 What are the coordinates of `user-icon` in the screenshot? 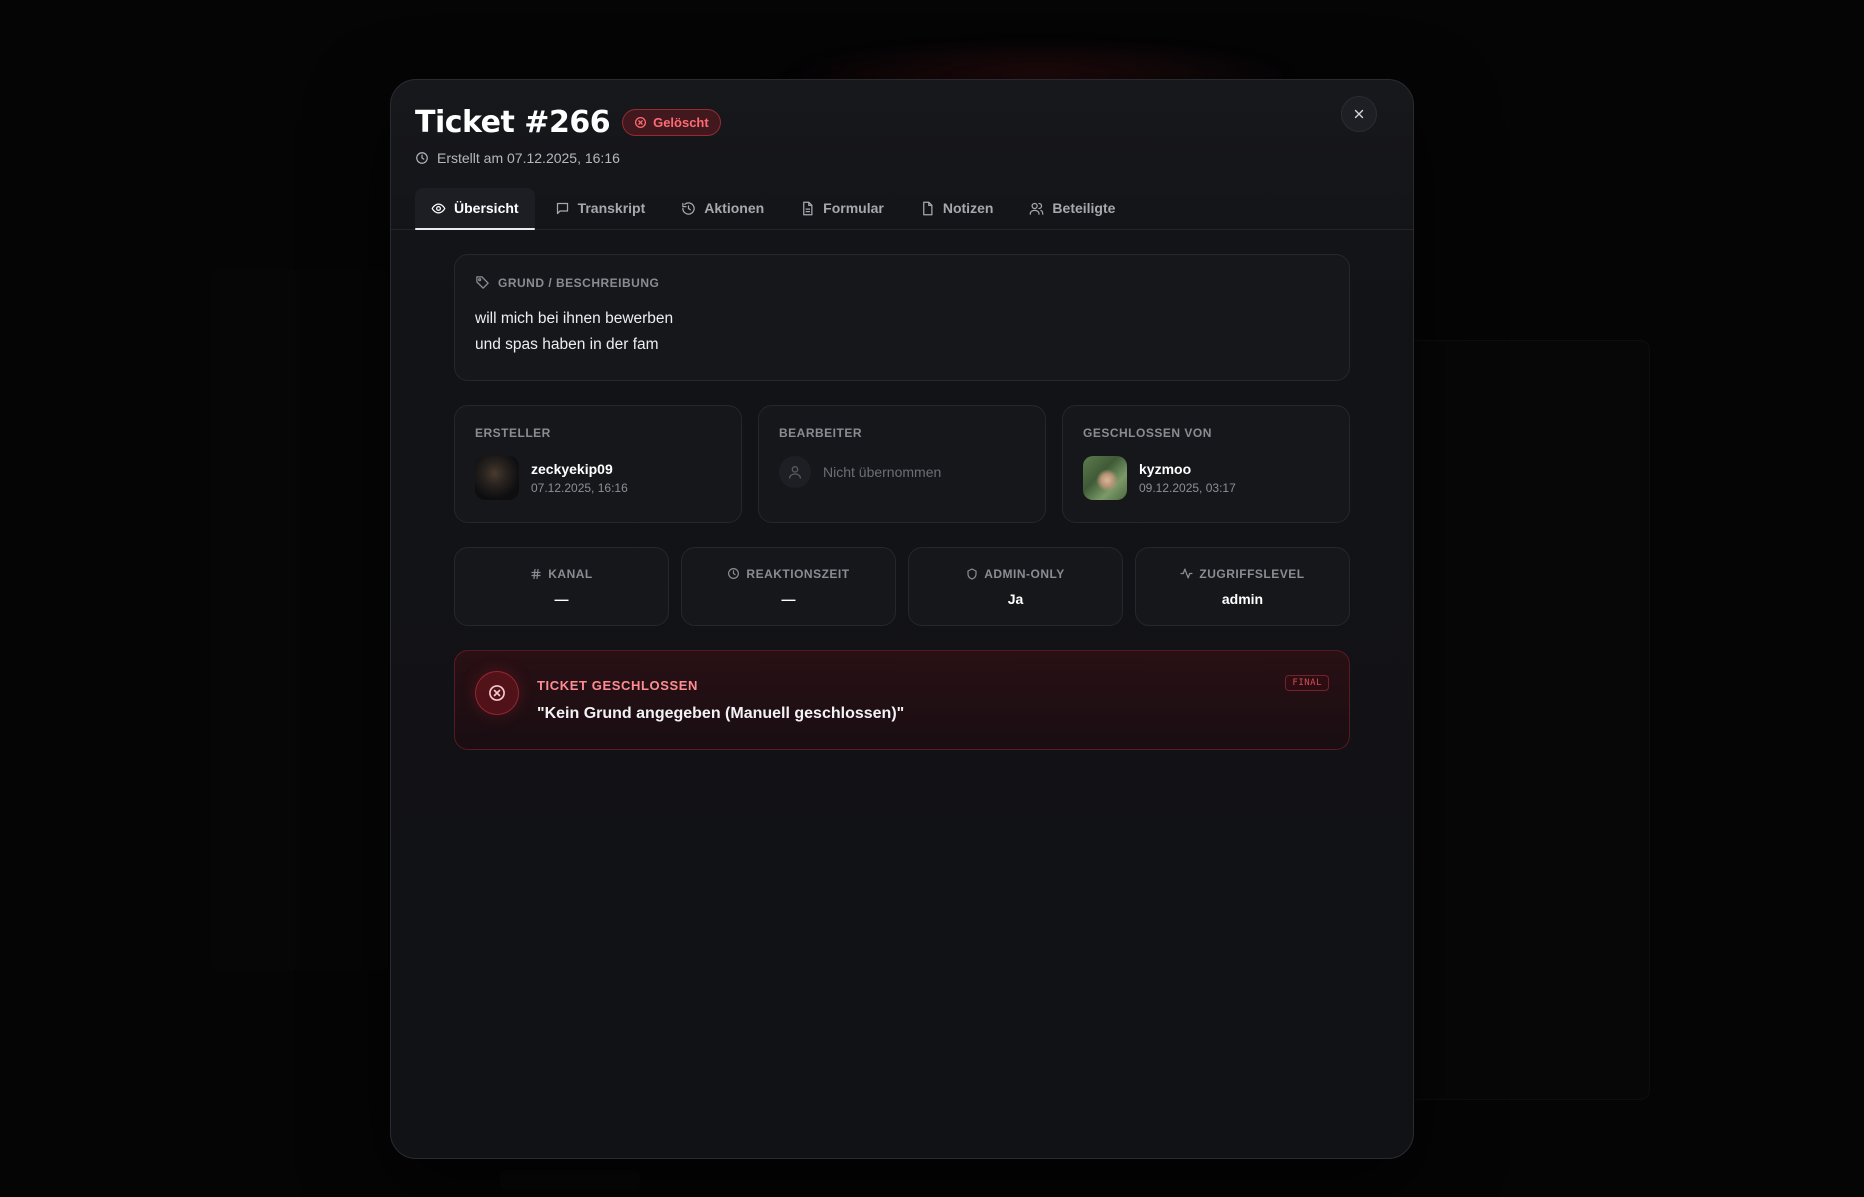 It's located at (795, 472).